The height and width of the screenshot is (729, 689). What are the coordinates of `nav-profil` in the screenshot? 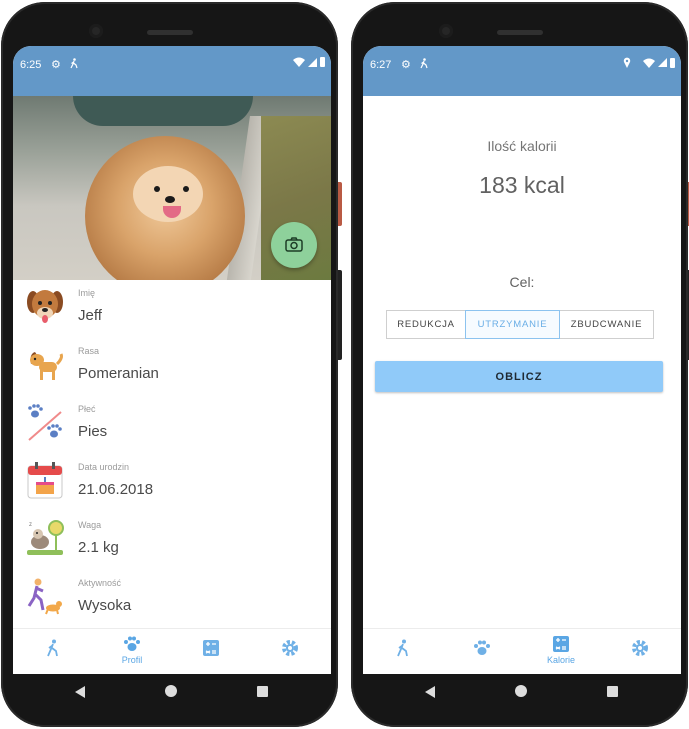 It's located at (482, 651).